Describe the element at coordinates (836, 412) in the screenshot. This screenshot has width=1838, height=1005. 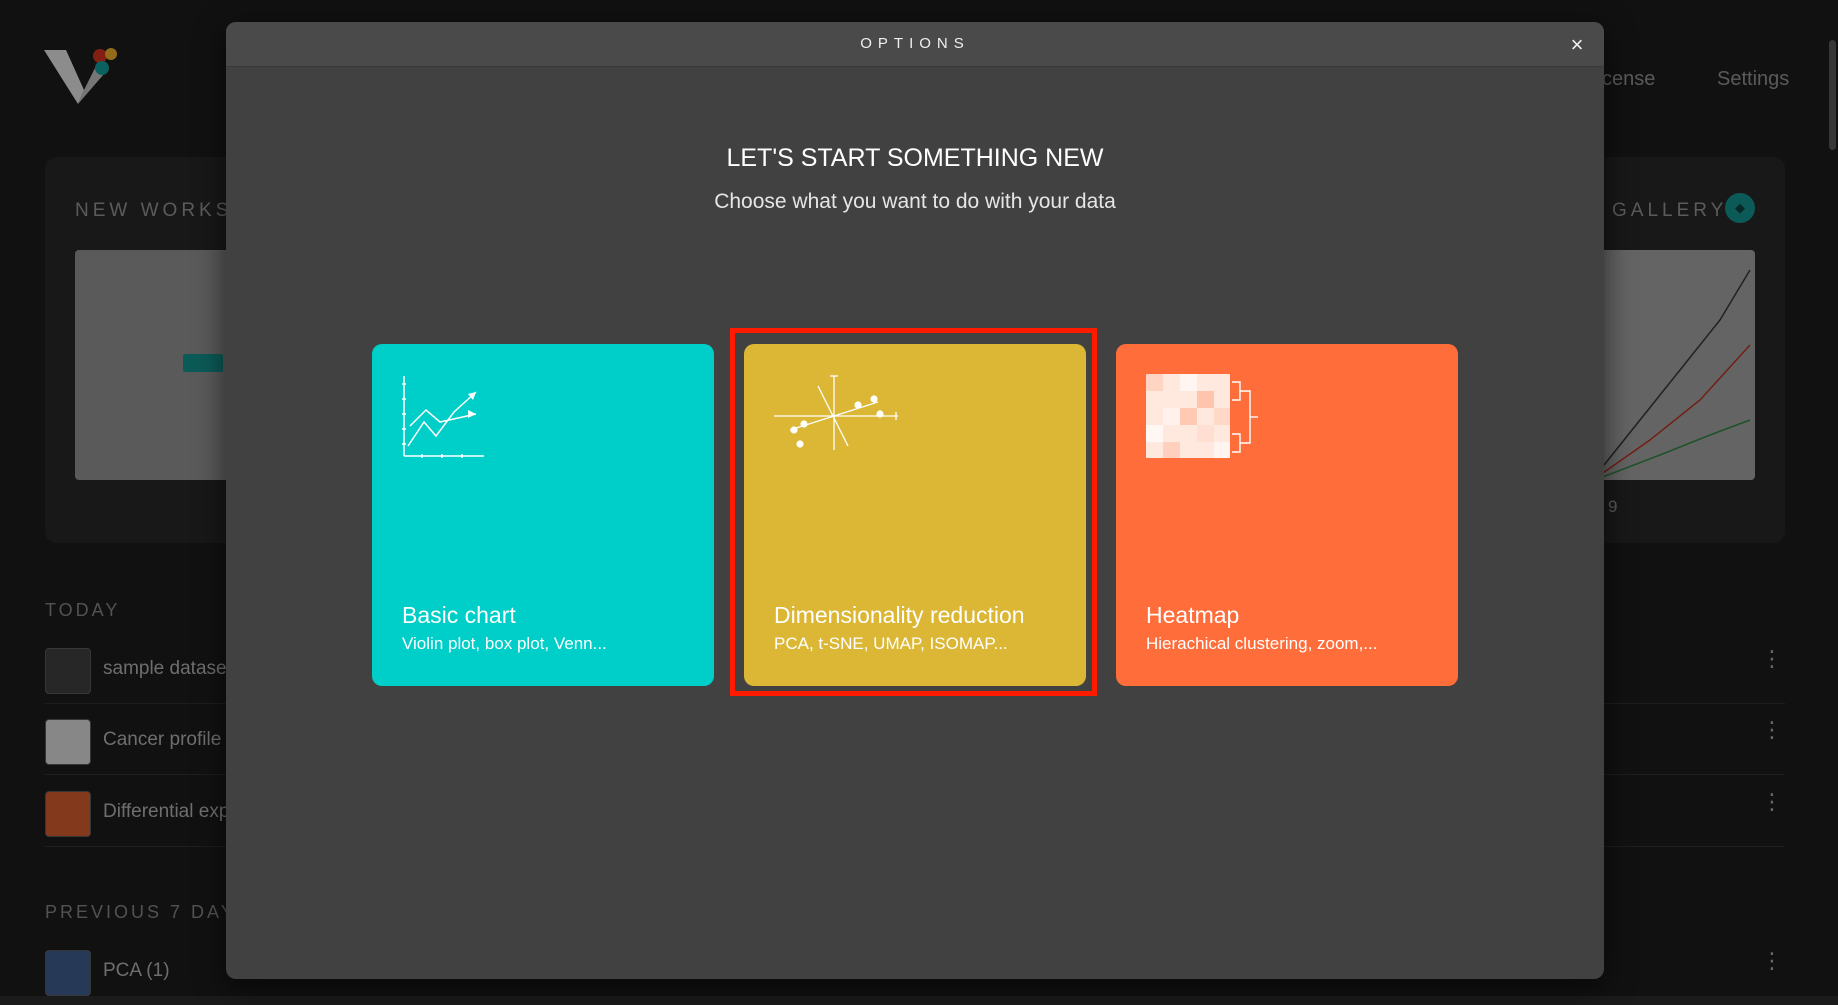
I see `scatter-axes-icon` at that location.